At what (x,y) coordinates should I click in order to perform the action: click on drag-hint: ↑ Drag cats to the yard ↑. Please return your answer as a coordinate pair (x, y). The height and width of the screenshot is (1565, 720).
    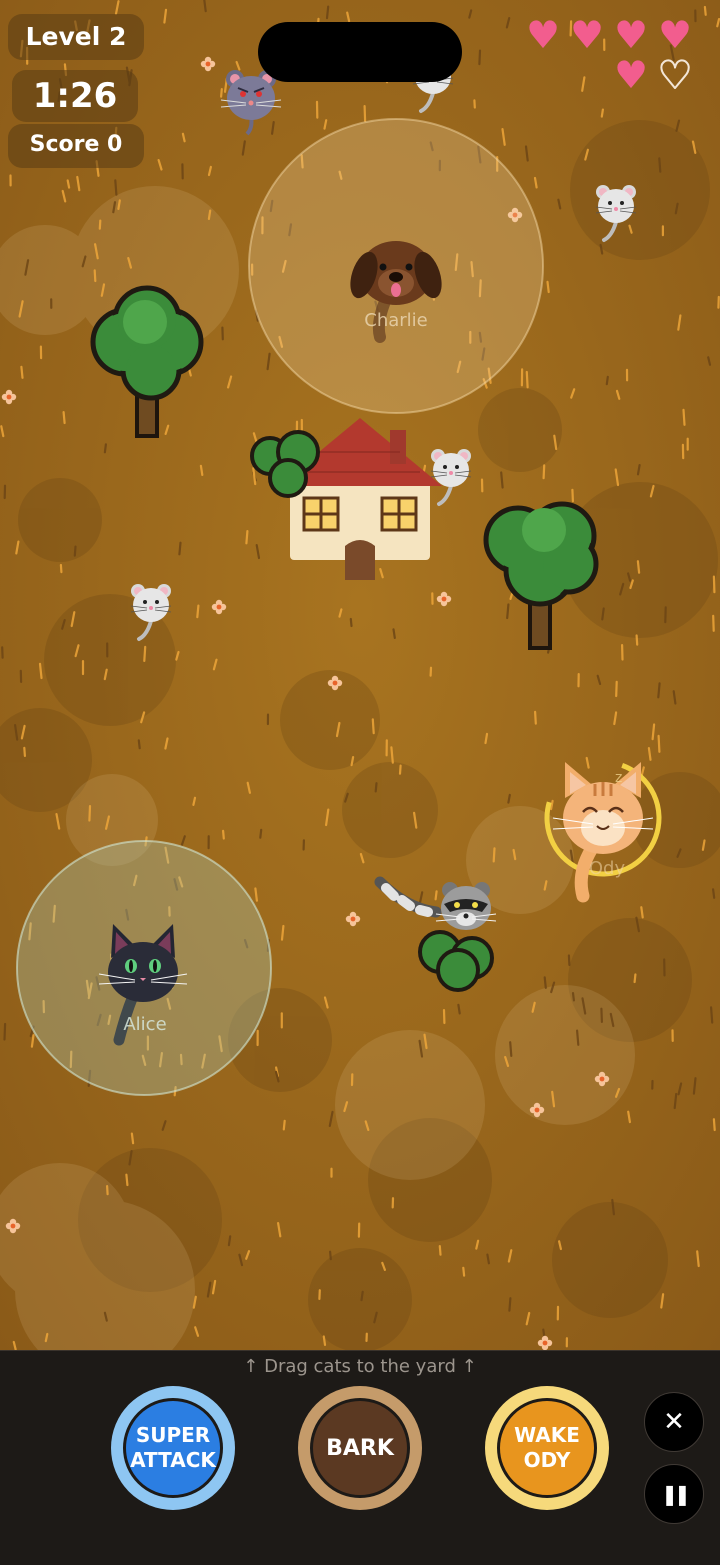
    Looking at the image, I should click on (360, 1366).